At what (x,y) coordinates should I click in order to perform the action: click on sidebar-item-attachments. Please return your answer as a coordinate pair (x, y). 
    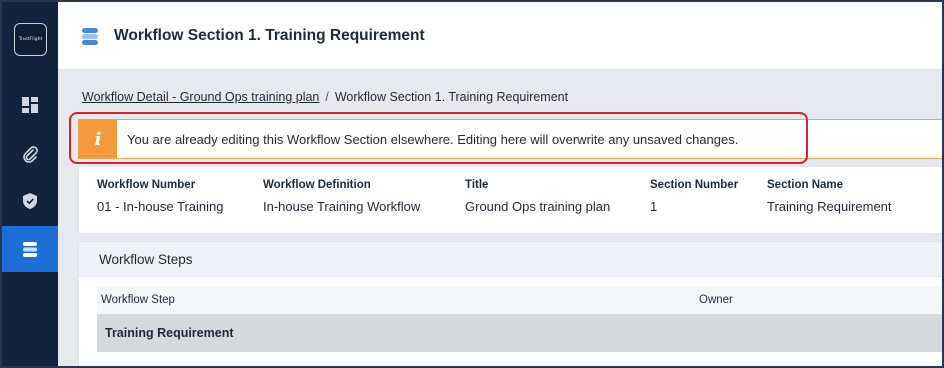
    Looking at the image, I should click on (30, 154).